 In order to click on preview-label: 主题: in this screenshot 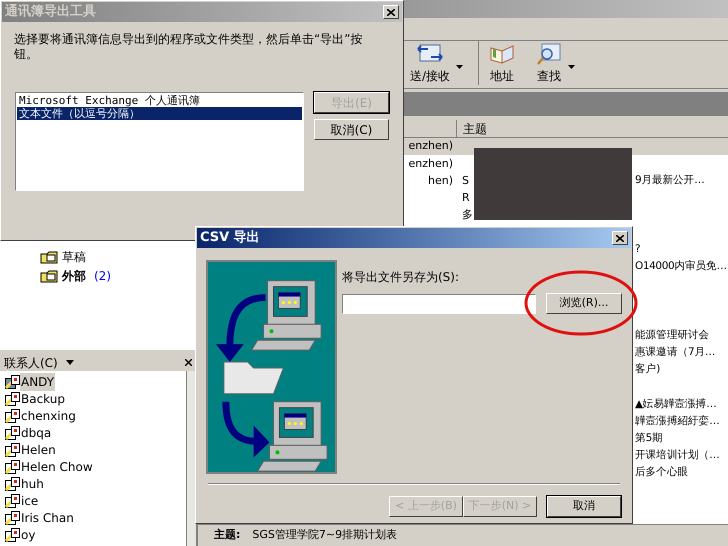, I will do `click(227, 535)`.